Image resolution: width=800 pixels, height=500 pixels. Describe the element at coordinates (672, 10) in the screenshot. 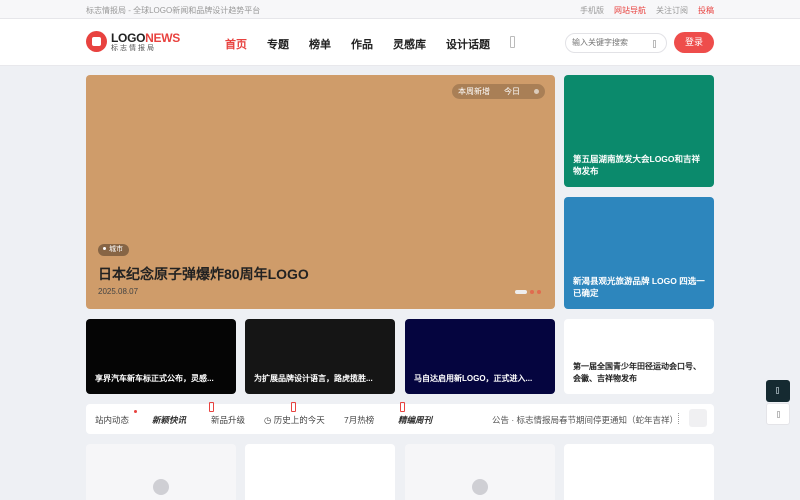

I see `subscribe-link: 关注订阅` at that location.